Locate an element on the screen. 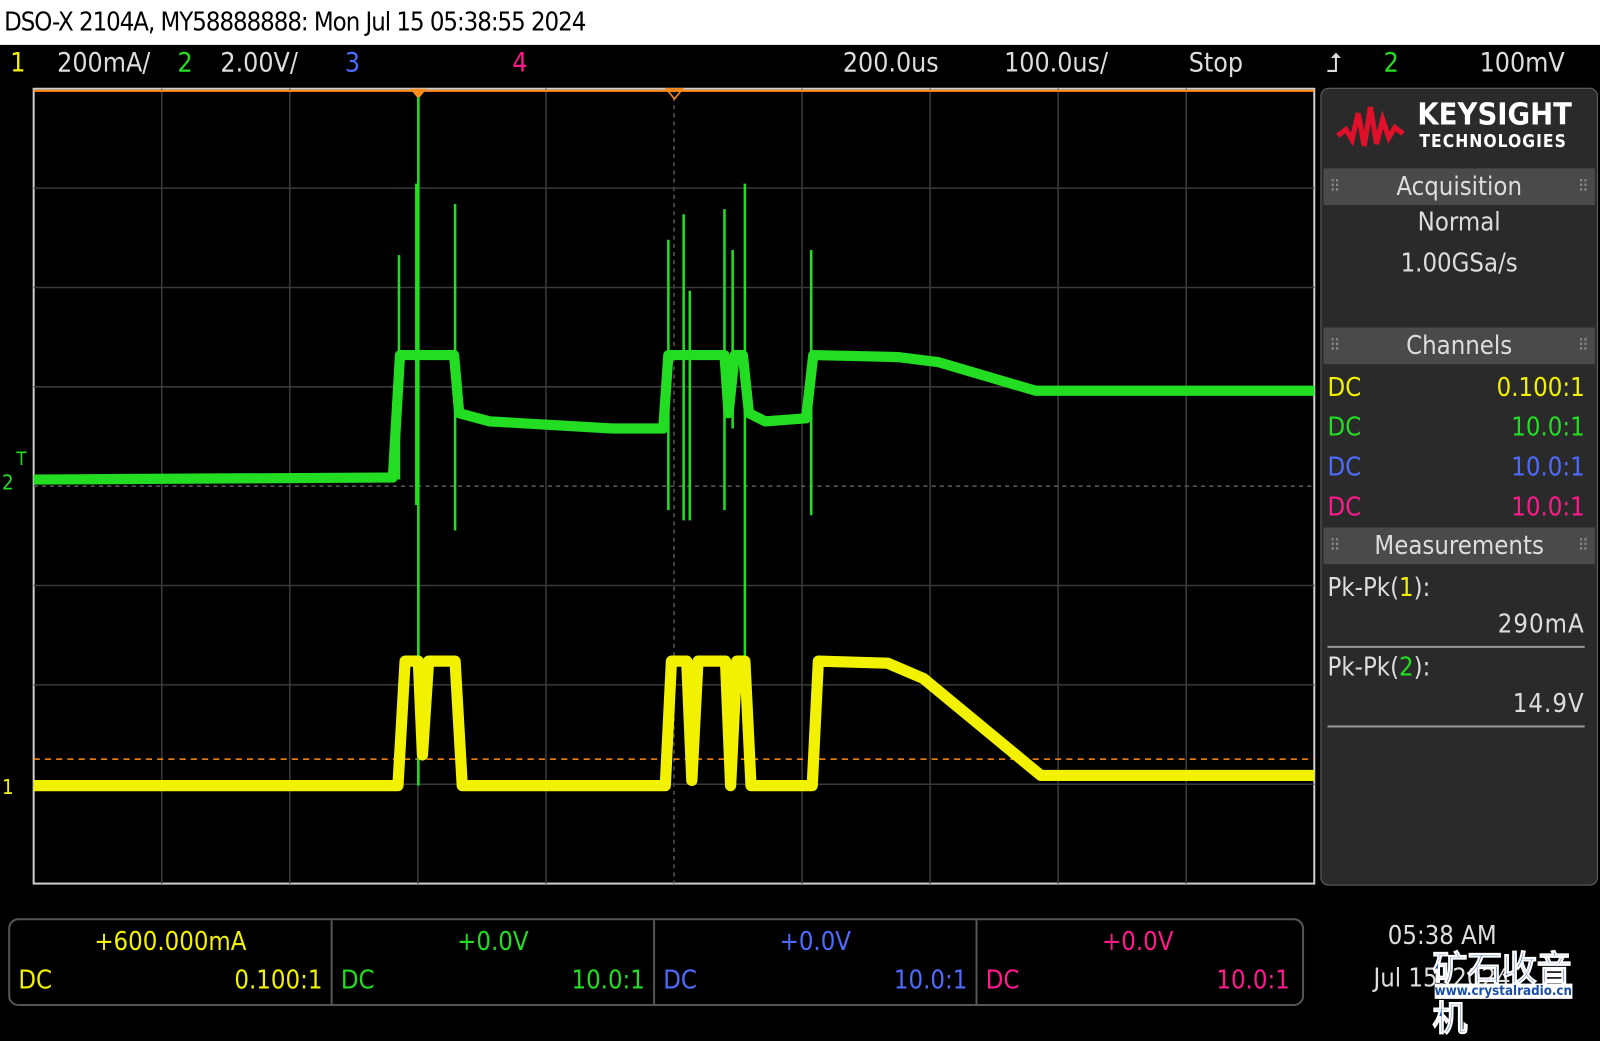  trigger-marker: T is located at coordinates (21, 459).